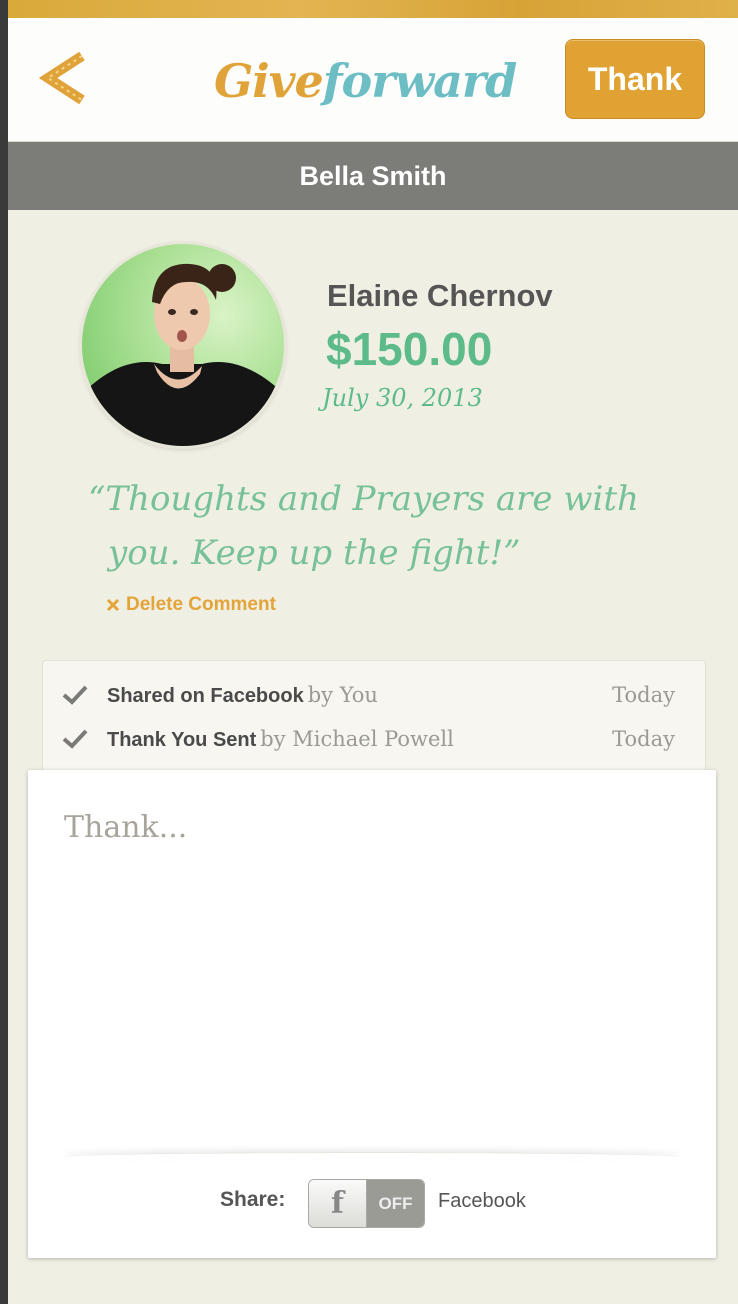  Describe the element at coordinates (205, 695) in the screenshot. I see `activity-action: Shared on Facebook` at that location.